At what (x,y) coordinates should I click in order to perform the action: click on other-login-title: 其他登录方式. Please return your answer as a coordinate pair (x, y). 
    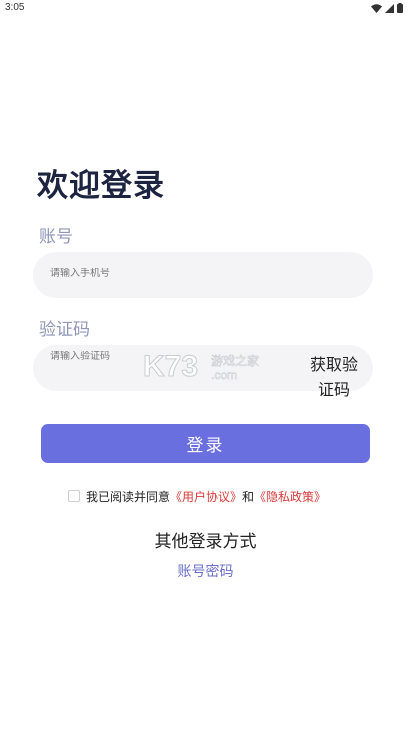
    Looking at the image, I should click on (205, 542).